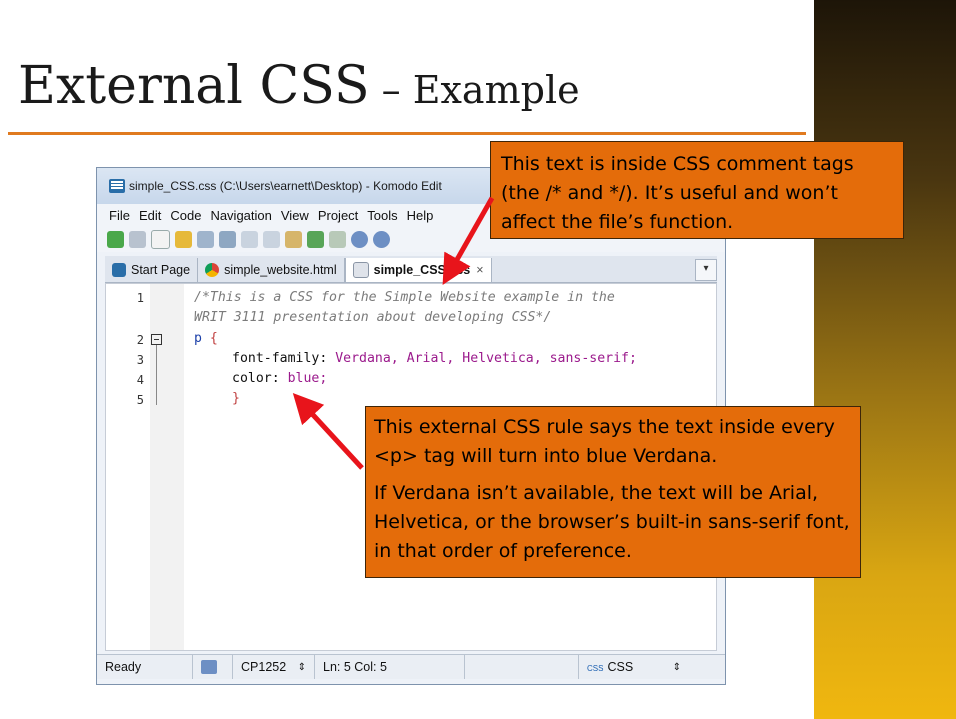 The image size is (956, 719). Describe the element at coordinates (212, 270) in the screenshot. I see `chrome-icon` at that location.